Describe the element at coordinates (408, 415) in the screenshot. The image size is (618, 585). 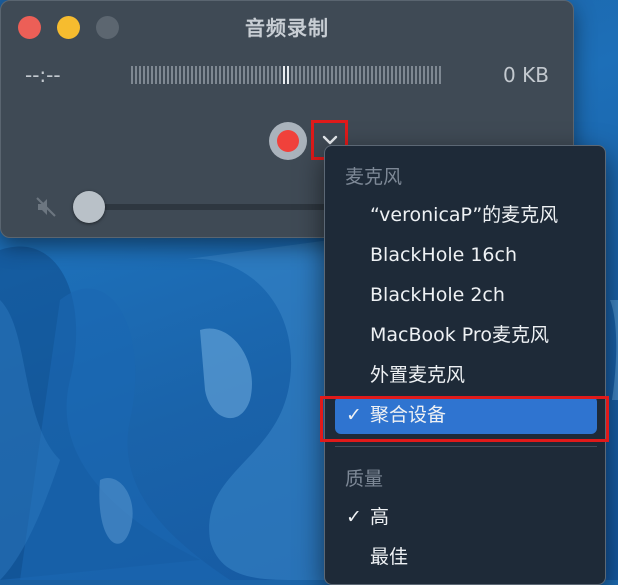
I see `menu-item-label: 聚合设备` at that location.